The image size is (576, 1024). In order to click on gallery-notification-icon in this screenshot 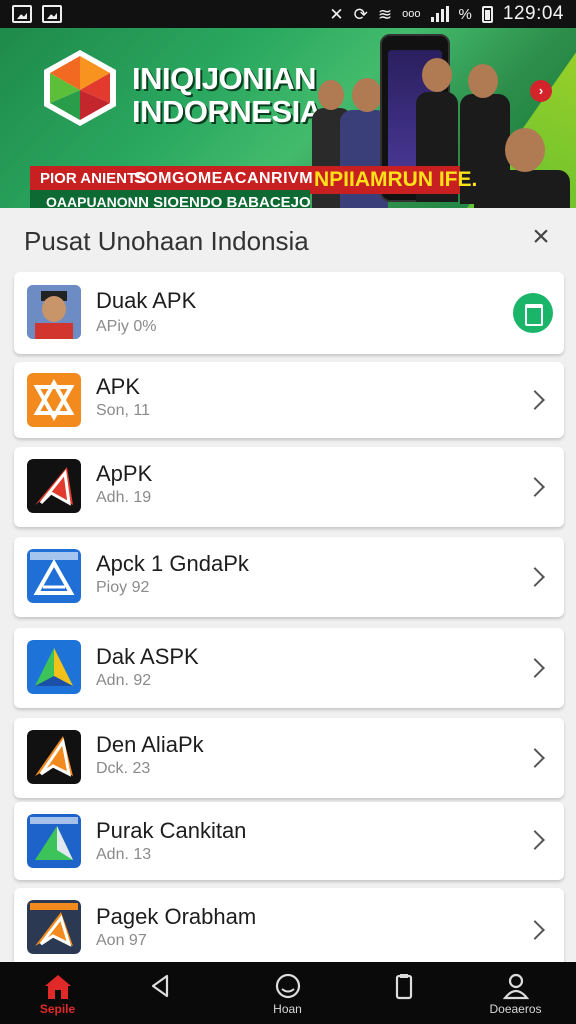, I will do `click(22, 14)`.